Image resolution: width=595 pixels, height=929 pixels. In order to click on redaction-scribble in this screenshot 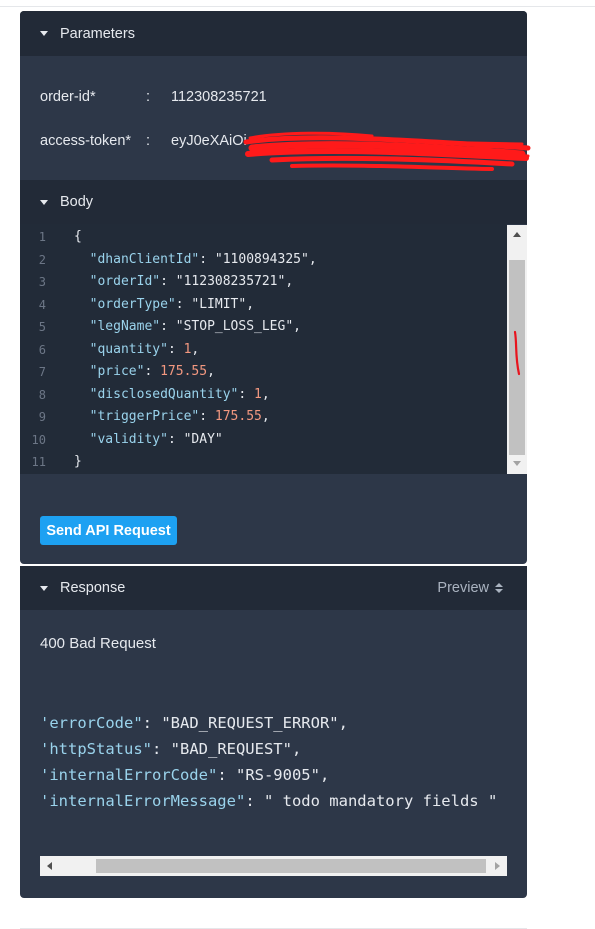, I will do `click(387, 151)`.